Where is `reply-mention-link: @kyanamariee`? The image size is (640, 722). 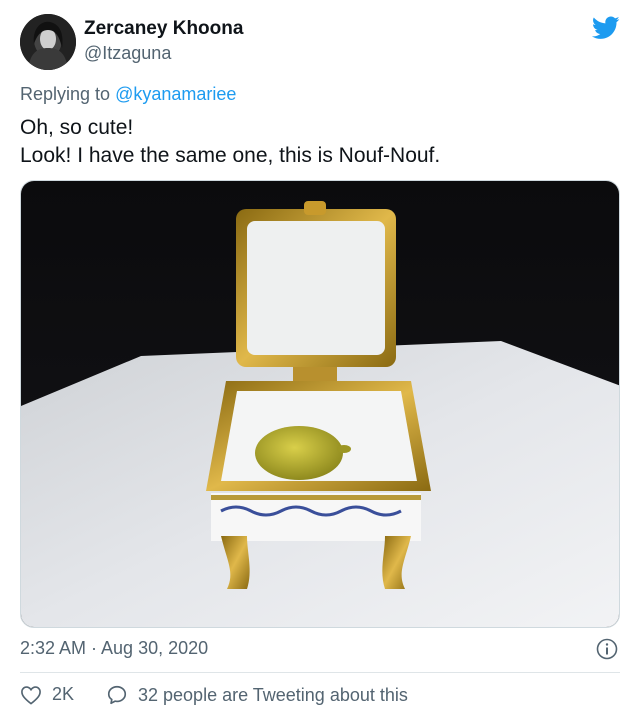
reply-mention-link: @kyanamariee is located at coordinates (175, 94).